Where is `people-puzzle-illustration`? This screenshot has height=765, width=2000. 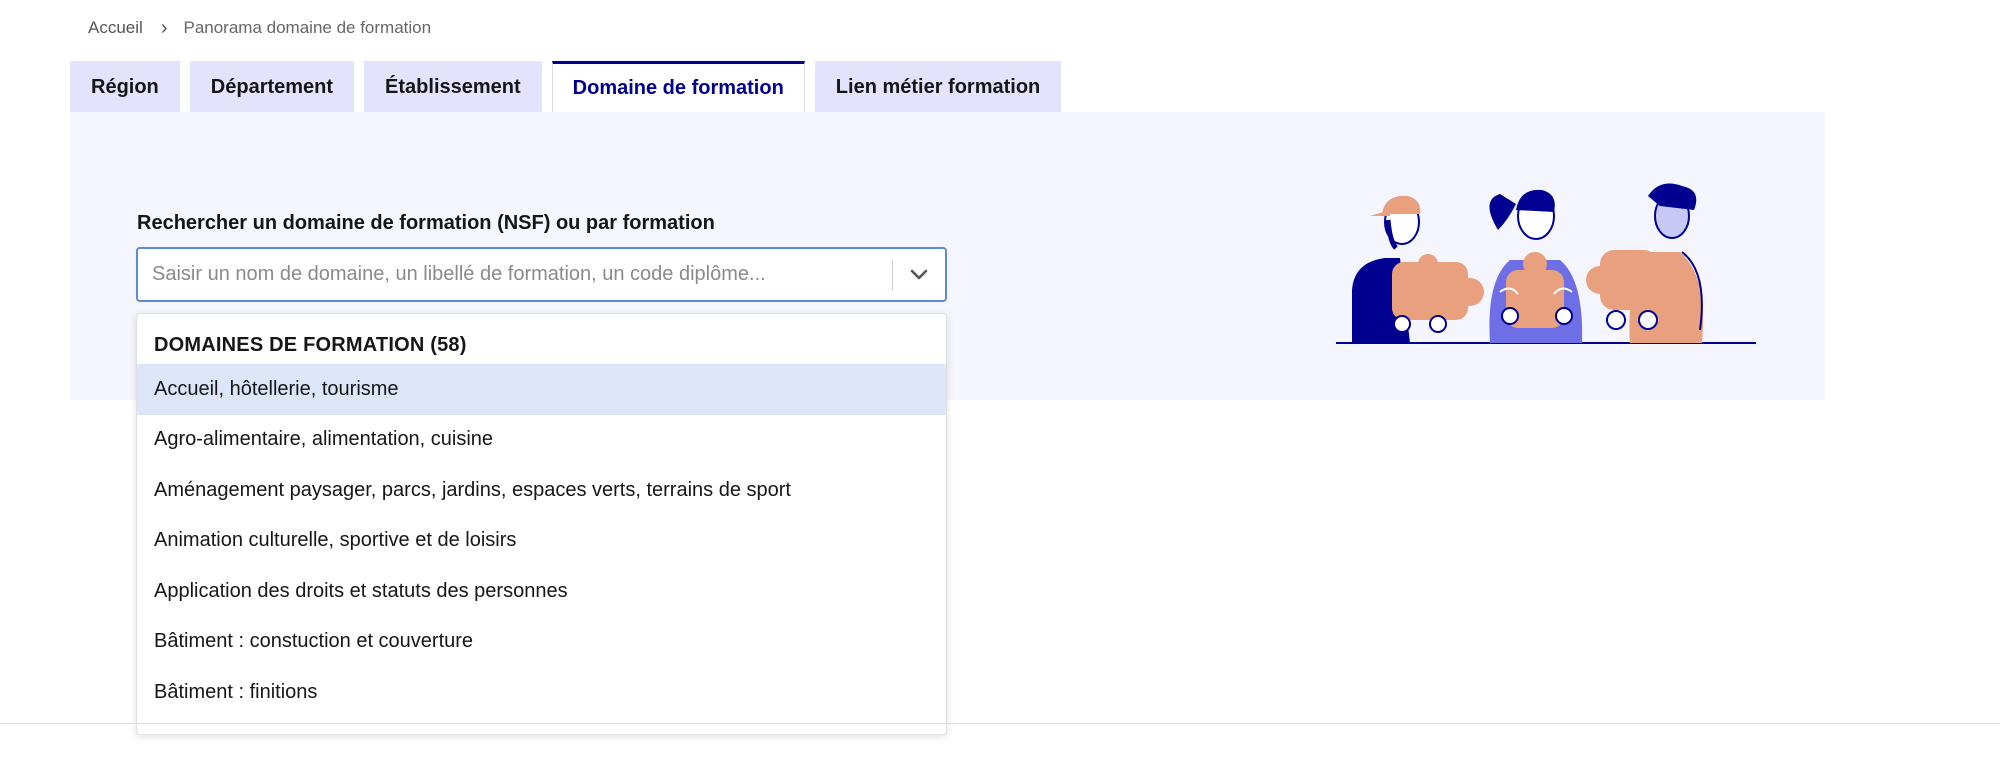
people-puzzle-illustration is located at coordinates (1546, 263).